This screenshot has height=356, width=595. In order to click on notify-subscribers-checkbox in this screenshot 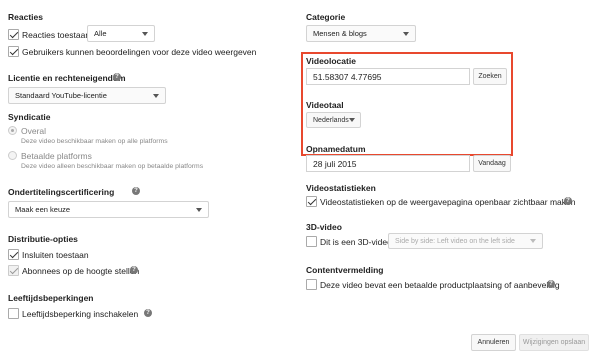, I will do `click(13, 270)`.